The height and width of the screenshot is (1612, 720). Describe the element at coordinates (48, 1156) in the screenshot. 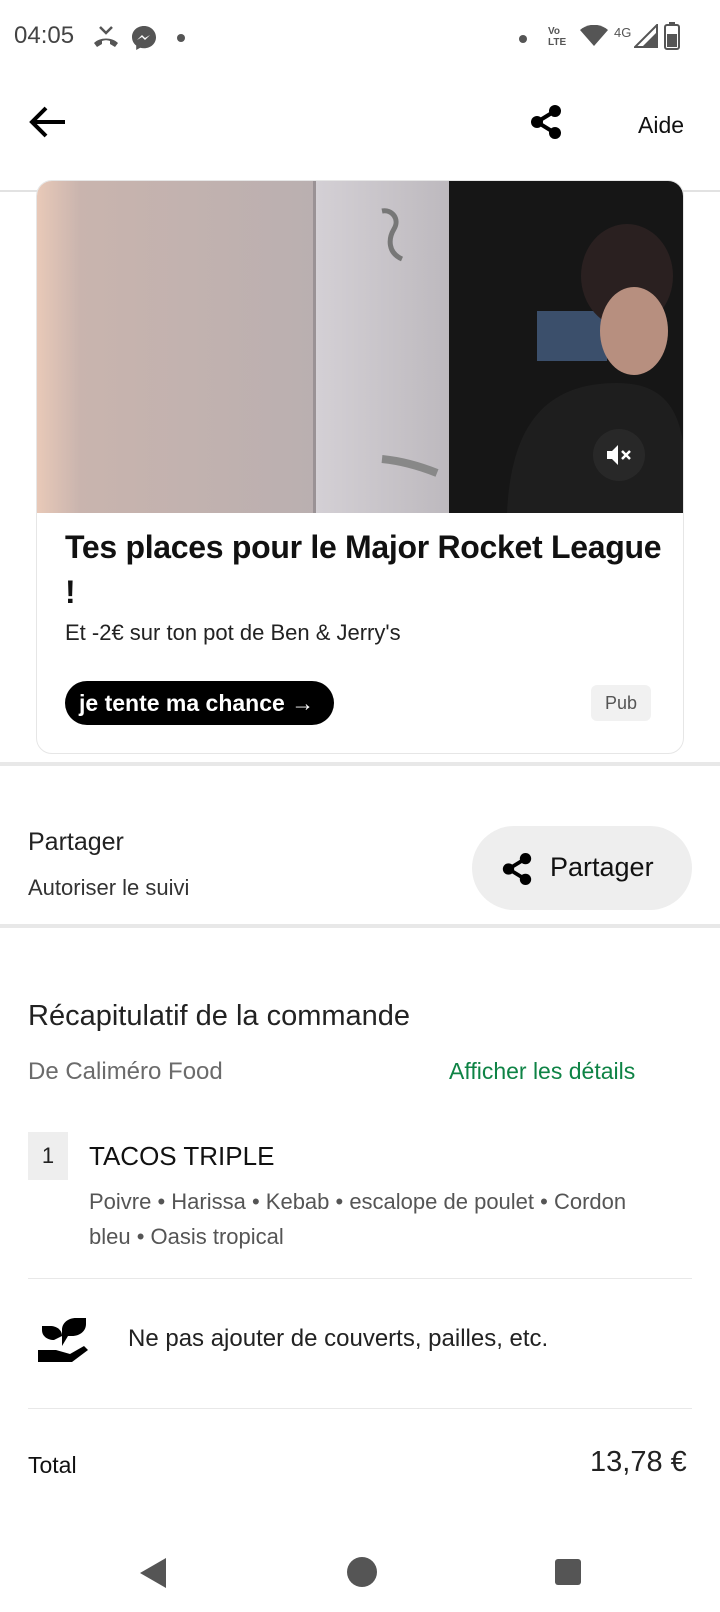

I see `item-quantity: 1` at that location.